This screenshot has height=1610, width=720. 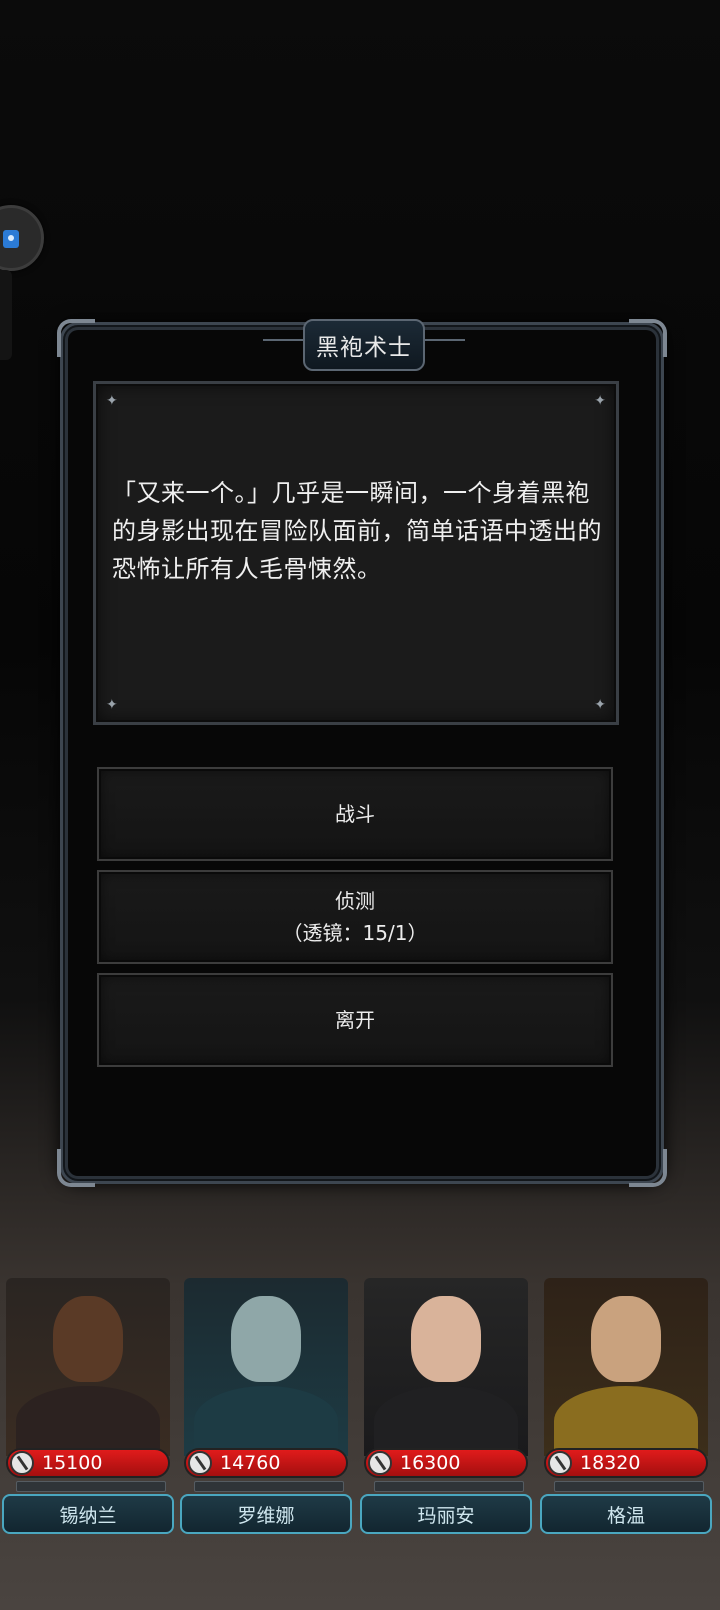 I want to click on hero-name-plate: 玛丽安, so click(x=446, y=1514).